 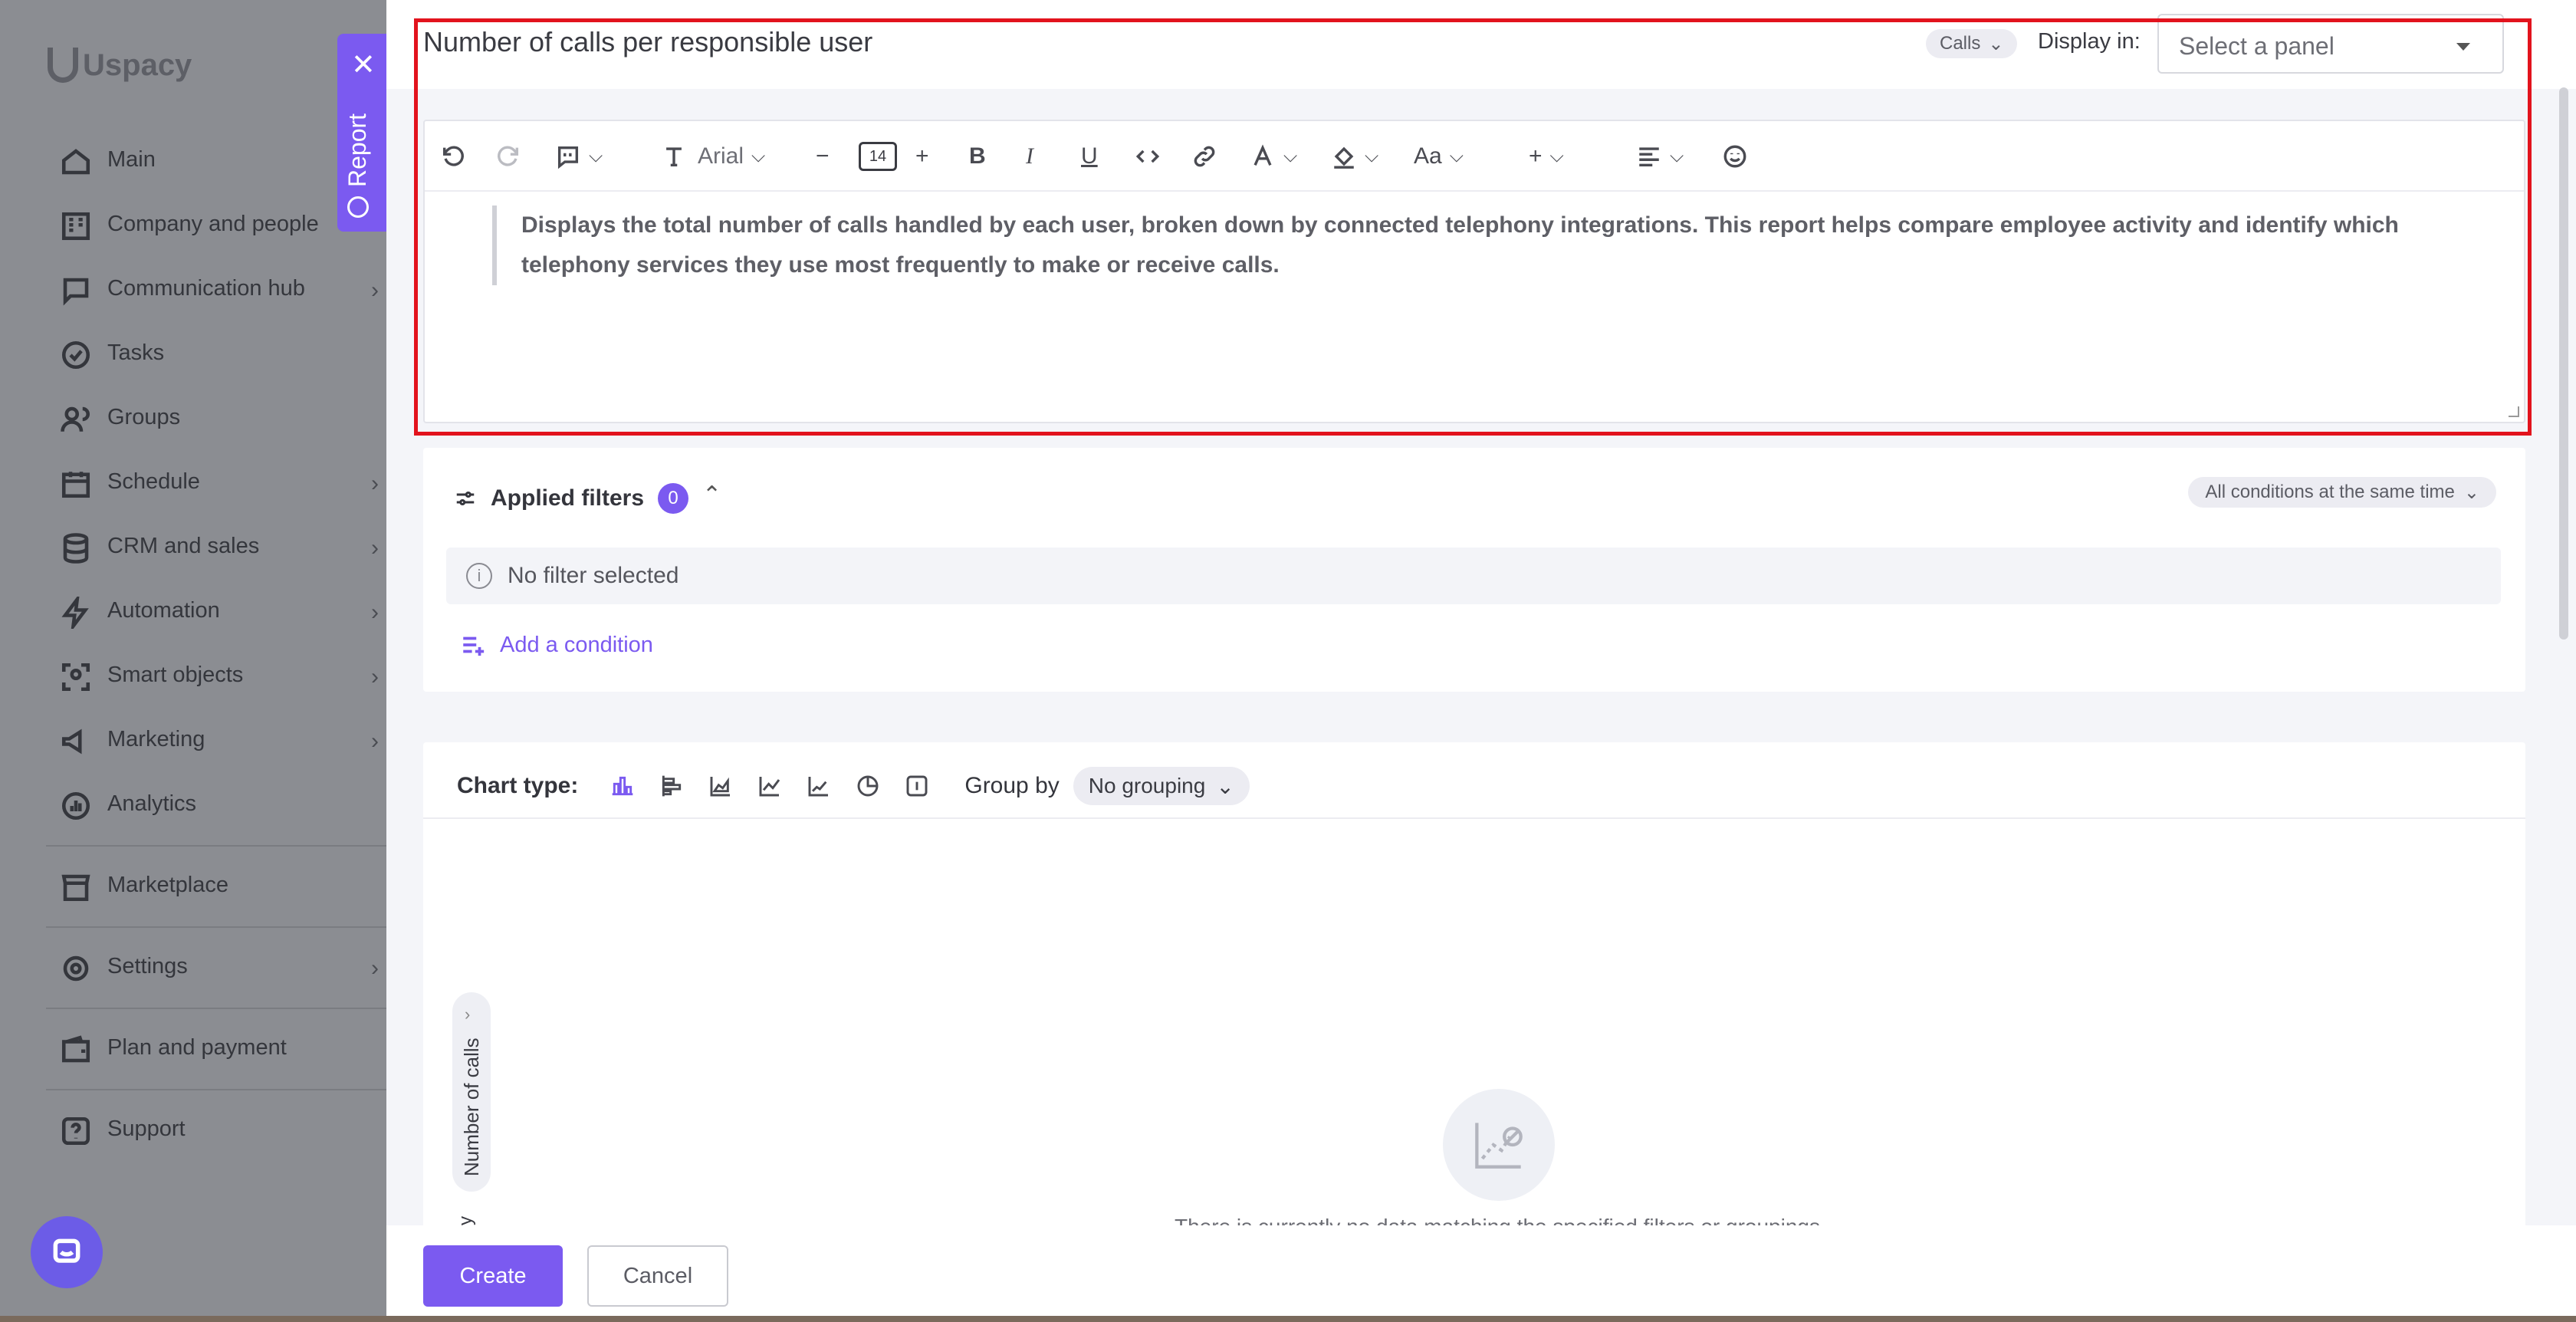 I want to click on entity-select-pill: Calls ⌄, so click(x=1972, y=43).